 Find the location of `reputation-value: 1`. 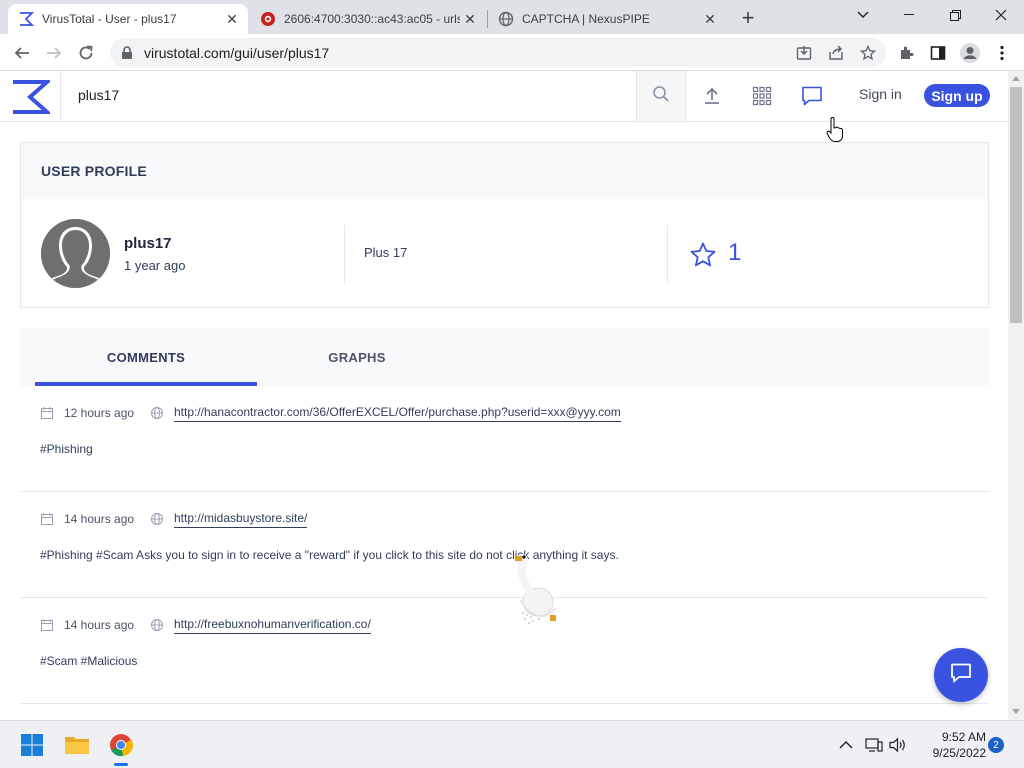

reputation-value: 1 is located at coordinates (735, 252).